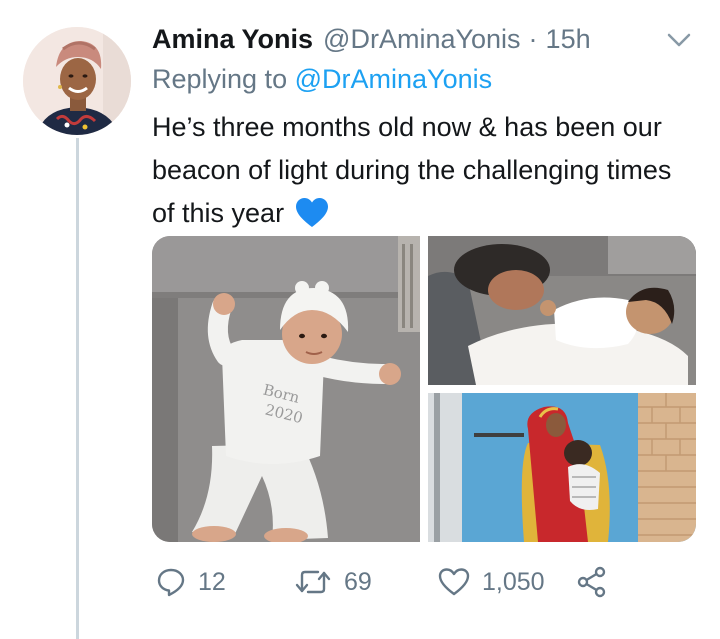 The image size is (720, 639). Describe the element at coordinates (394, 79) in the screenshot. I see `replying-to-mention: @DrAminaYonis` at that location.